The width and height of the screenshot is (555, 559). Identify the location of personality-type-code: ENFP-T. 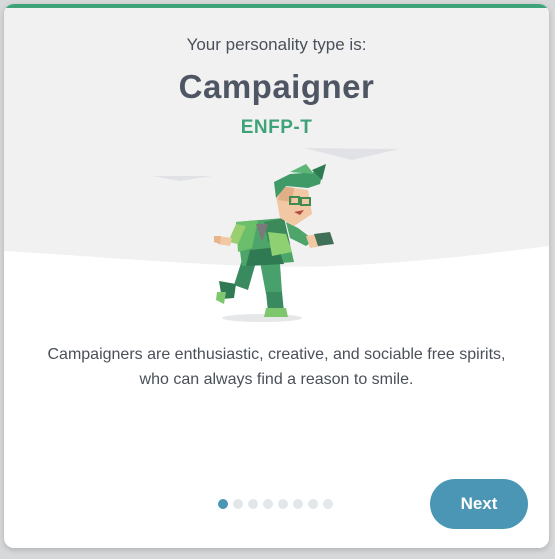
(276, 127).